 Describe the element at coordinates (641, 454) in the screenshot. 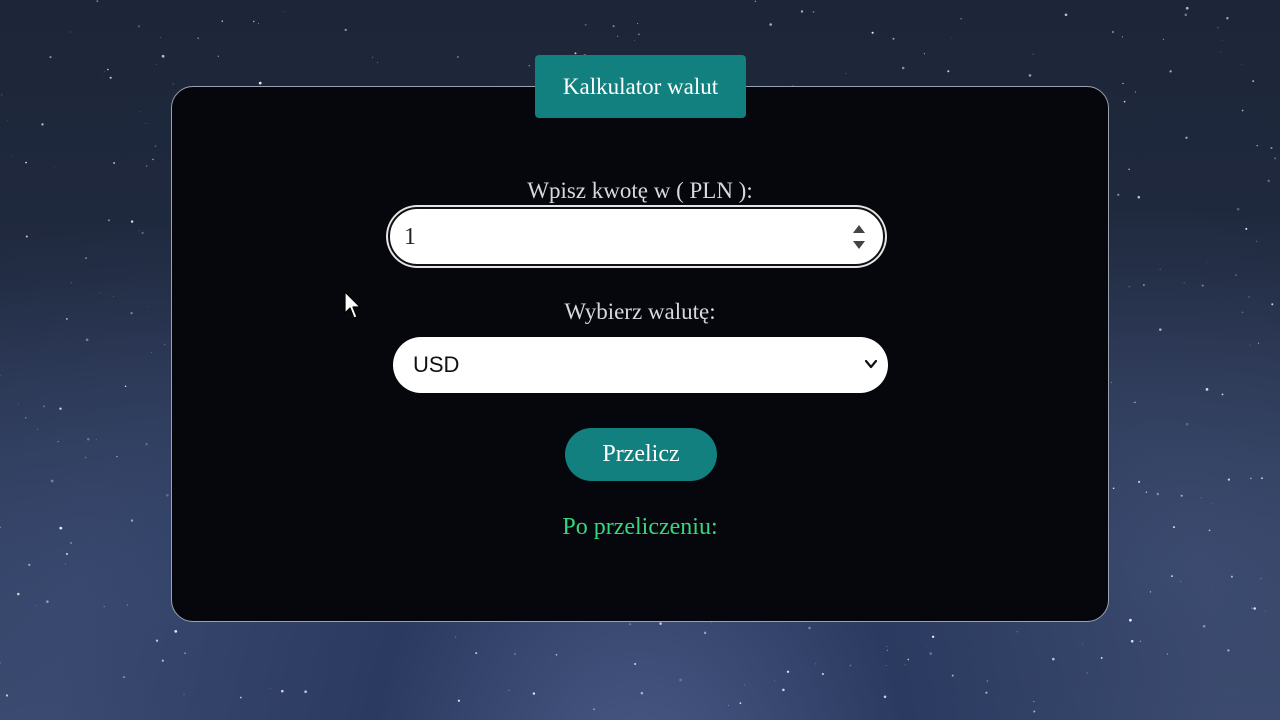

I see `convert-button: Przelicz` at that location.